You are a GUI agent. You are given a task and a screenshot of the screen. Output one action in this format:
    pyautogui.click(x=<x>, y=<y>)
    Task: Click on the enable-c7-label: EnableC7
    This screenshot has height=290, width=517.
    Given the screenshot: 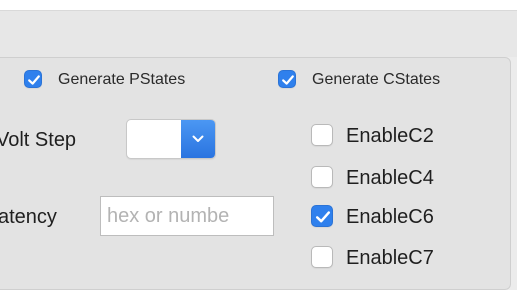 What is the action you would take?
    pyautogui.click(x=390, y=258)
    